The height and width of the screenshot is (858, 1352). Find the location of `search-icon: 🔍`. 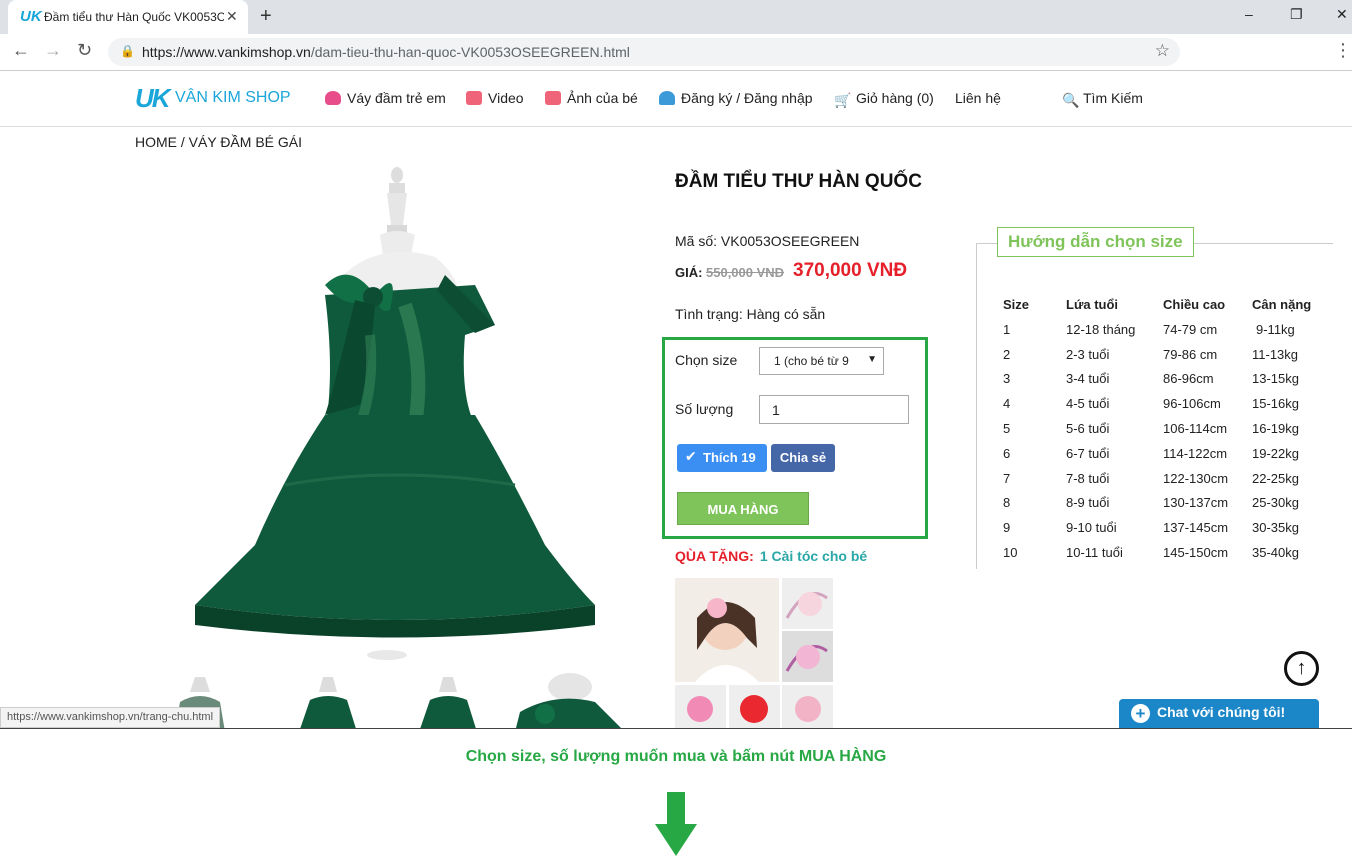

search-icon: 🔍 is located at coordinates (1071, 100).